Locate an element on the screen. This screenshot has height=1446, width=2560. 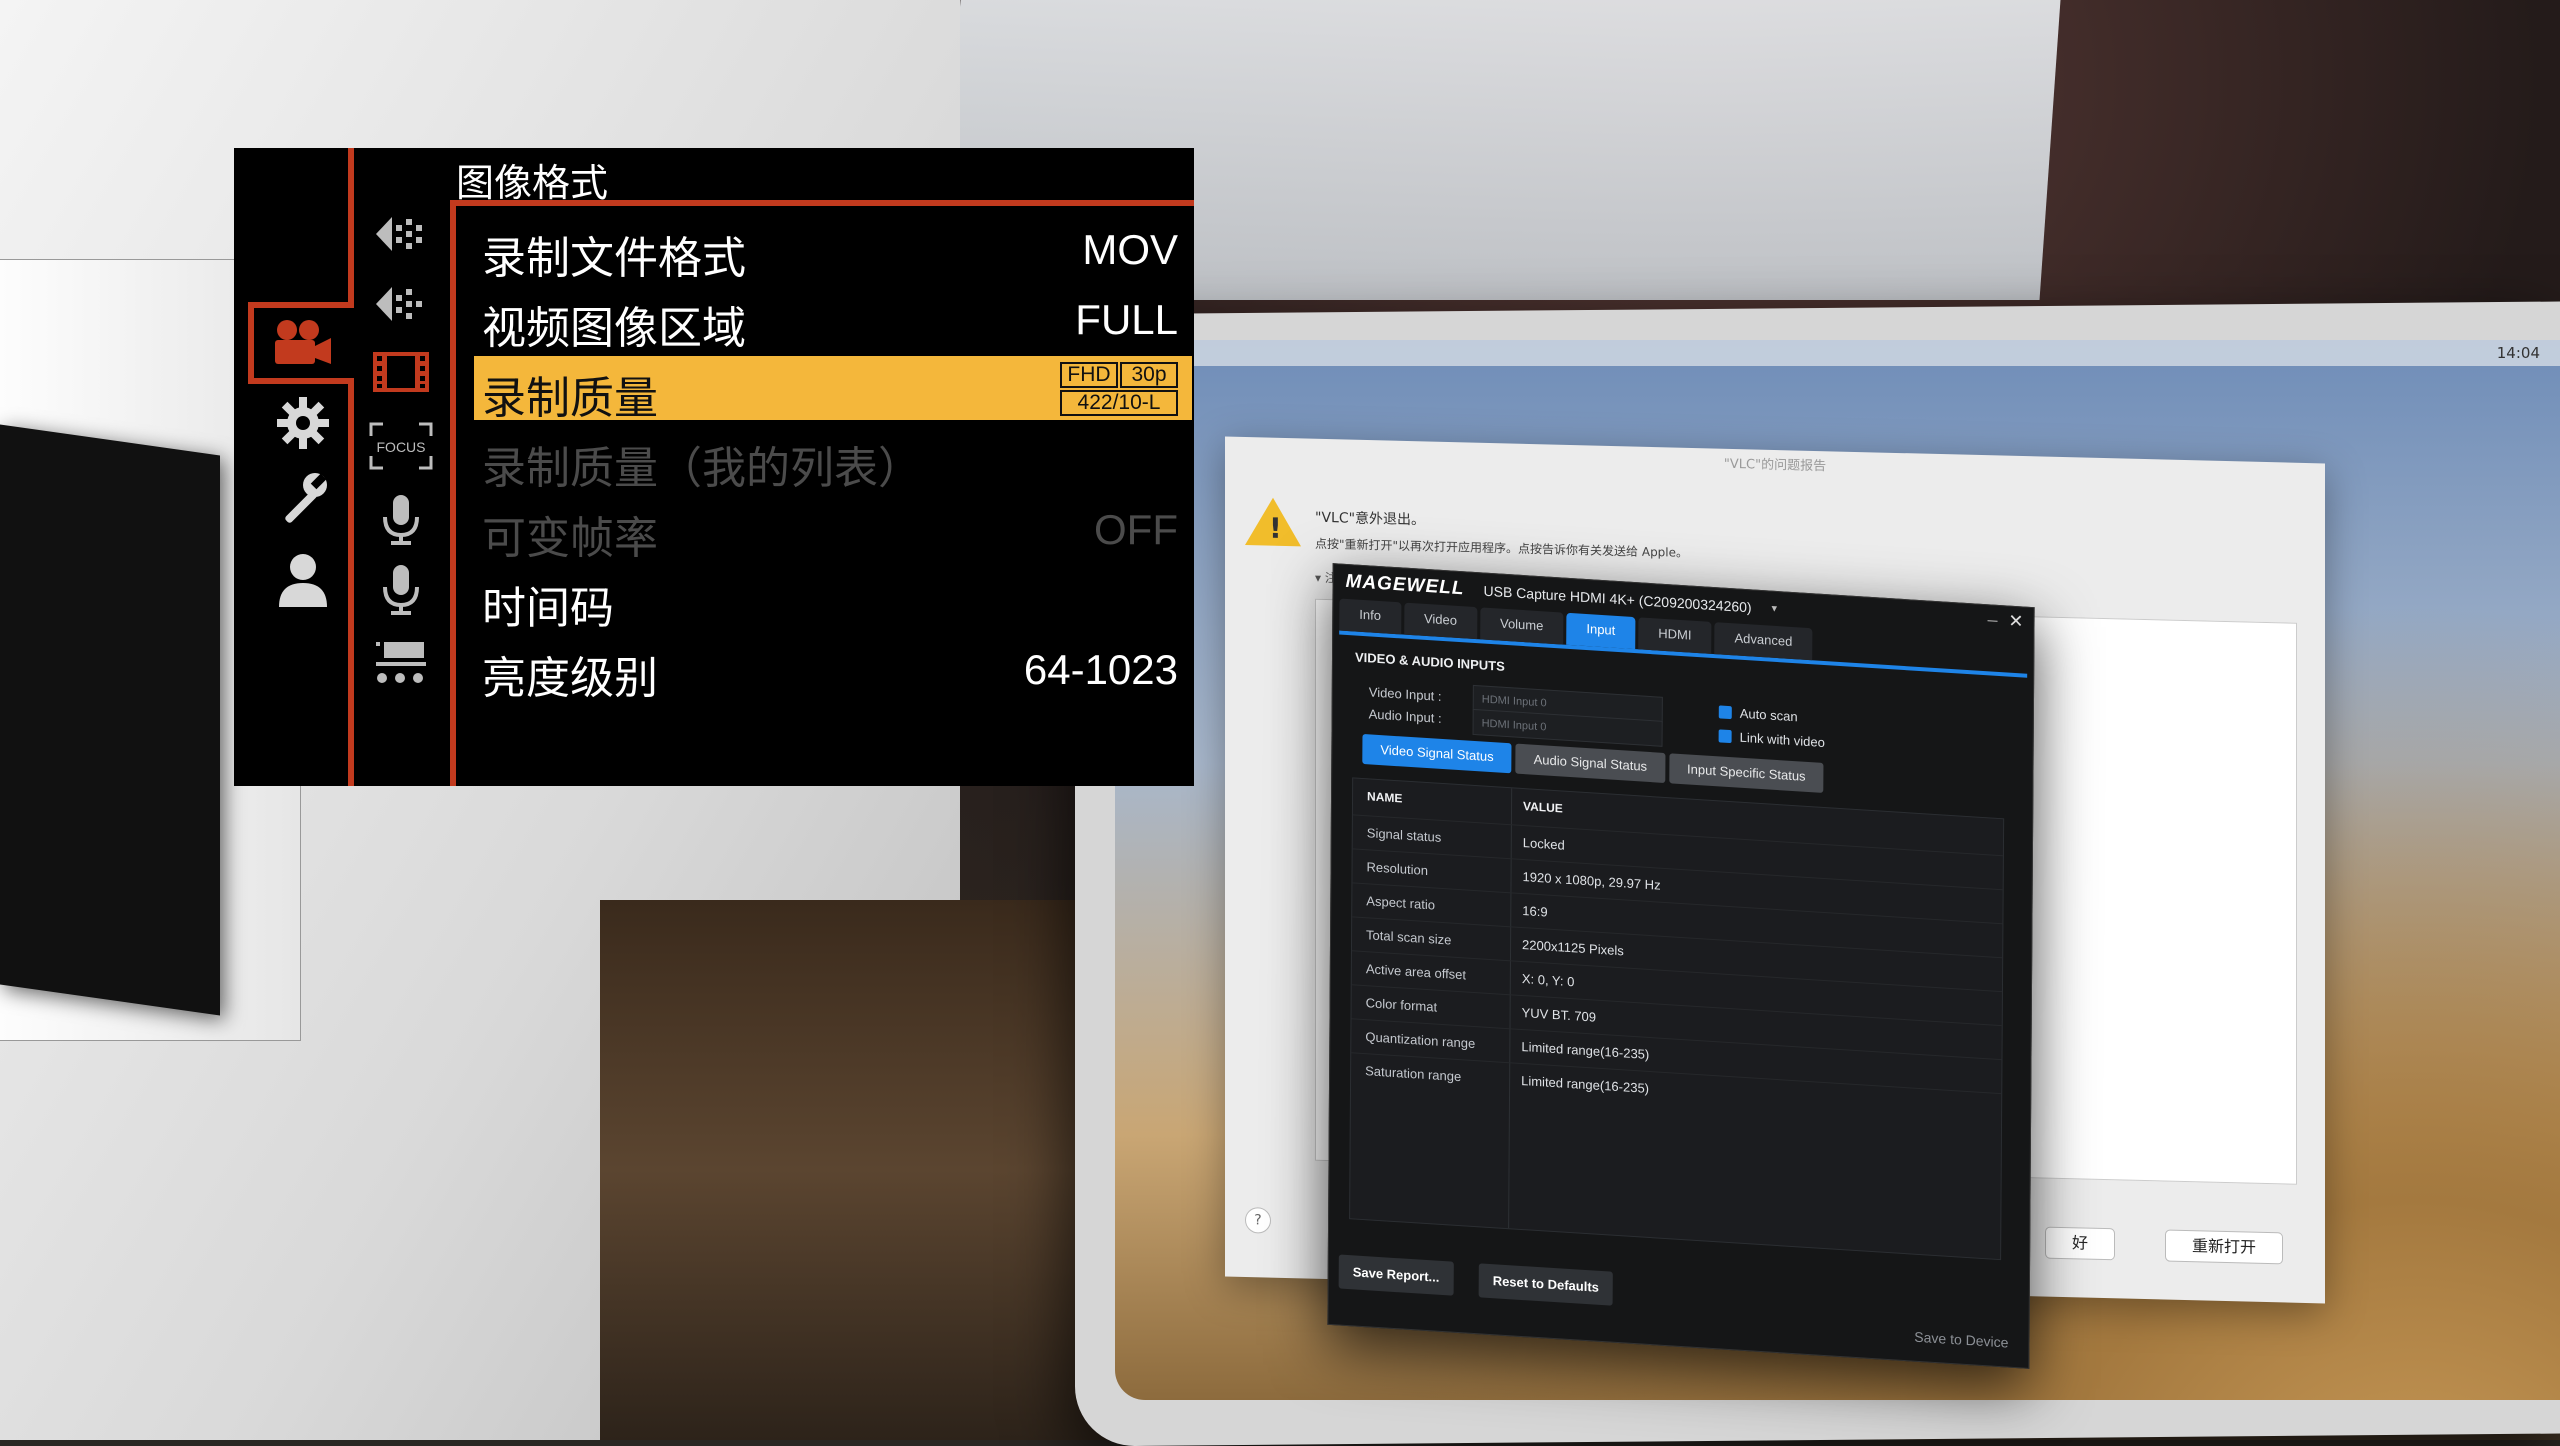
help-button: ? is located at coordinates (1258, 1220).